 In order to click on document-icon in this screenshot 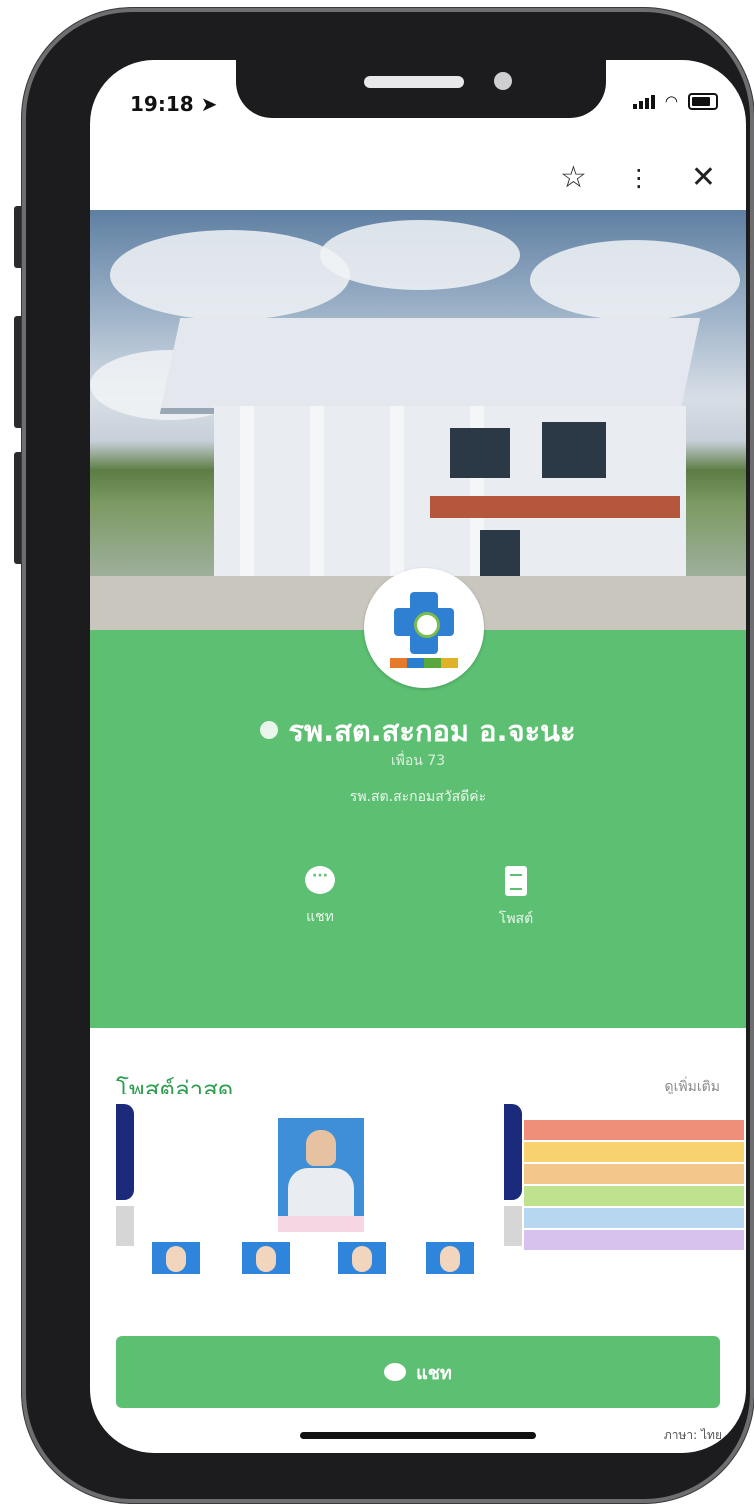, I will do `click(516, 881)`.